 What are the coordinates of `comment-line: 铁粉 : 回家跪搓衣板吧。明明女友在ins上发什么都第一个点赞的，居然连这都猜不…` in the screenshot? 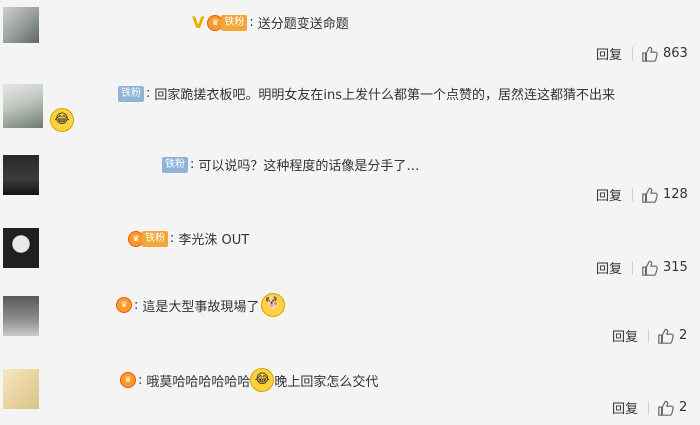 It's located at (366, 93).